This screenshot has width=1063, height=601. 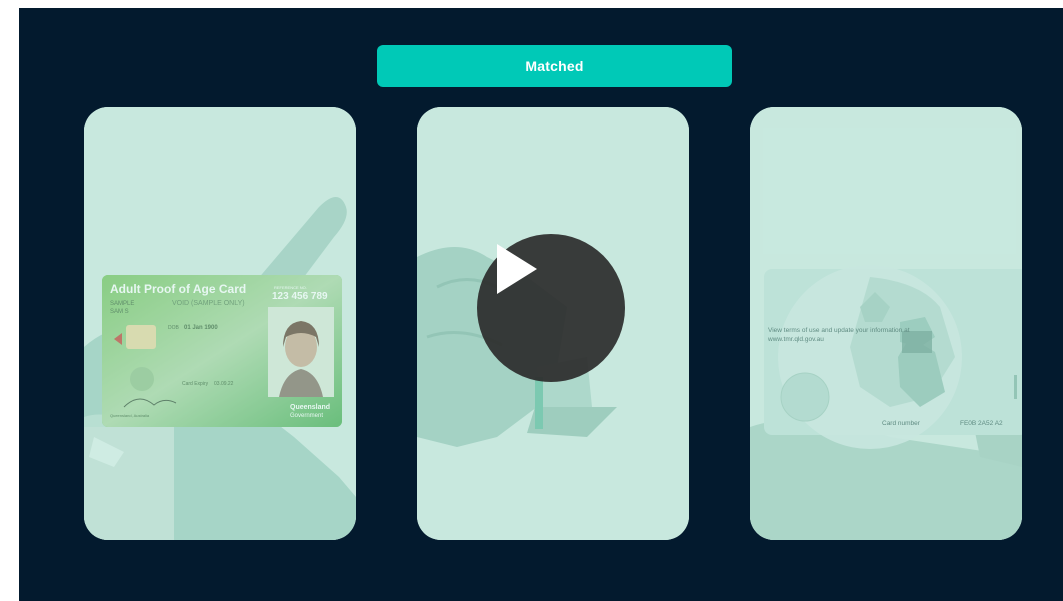 I want to click on issuer-line2: Government, so click(x=306, y=416).